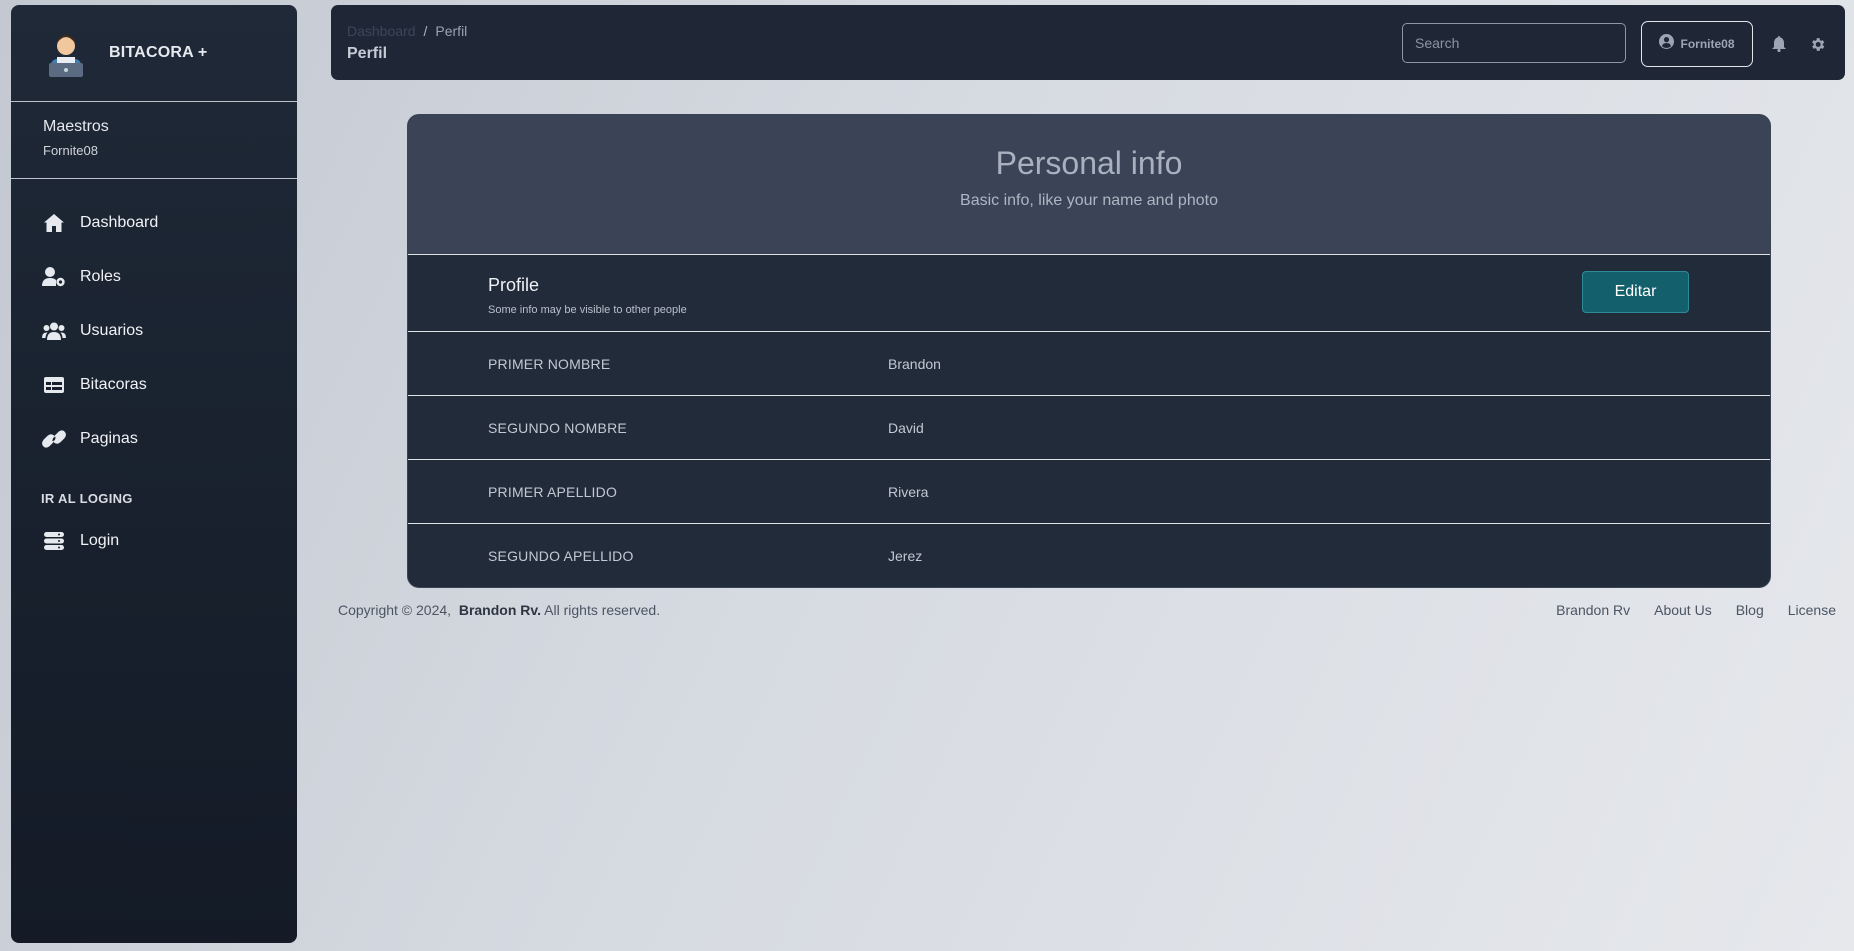 The height and width of the screenshot is (951, 1854). What do you see at coordinates (1514, 43) in the screenshot?
I see `search-input` at bounding box center [1514, 43].